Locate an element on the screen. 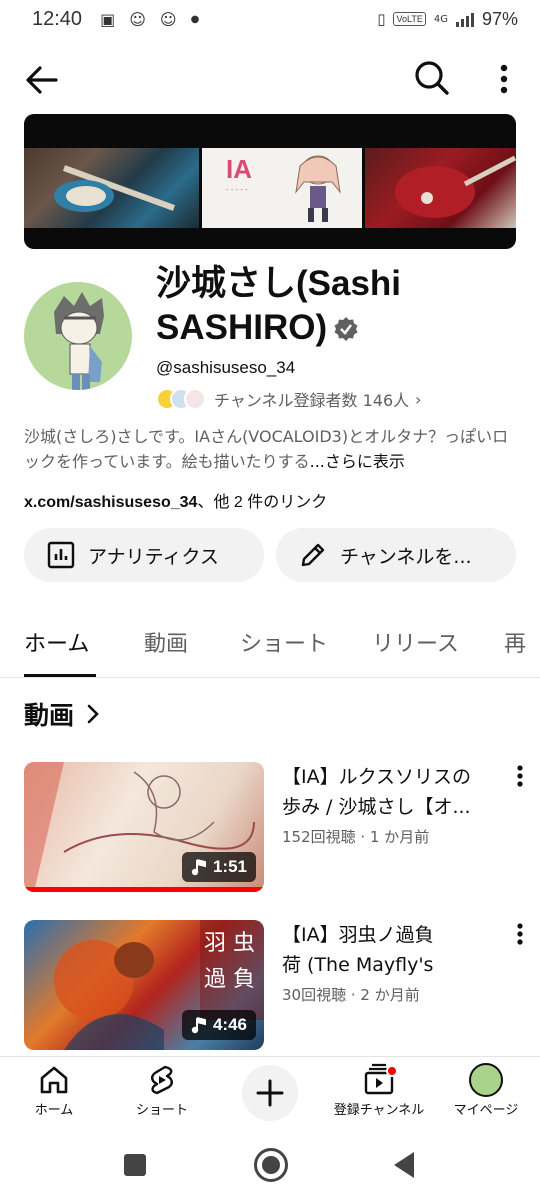 This screenshot has width=540, height=1200. system-back-button is located at coordinates (404, 1165).